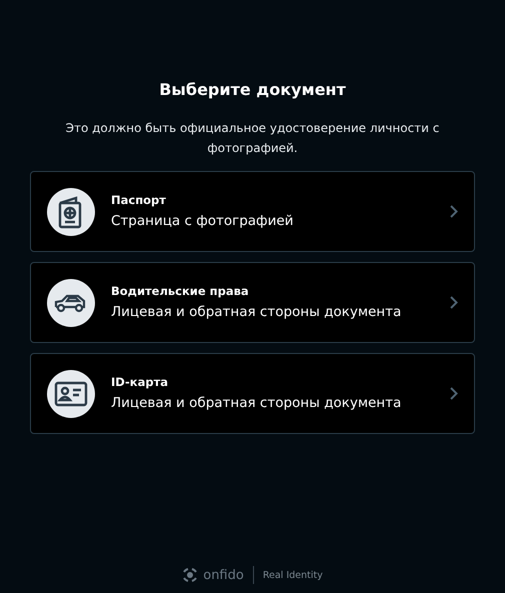 This screenshot has height=593, width=505. Describe the element at coordinates (223, 575) in the screenshot. I see `brand-name: onfido` at that location.